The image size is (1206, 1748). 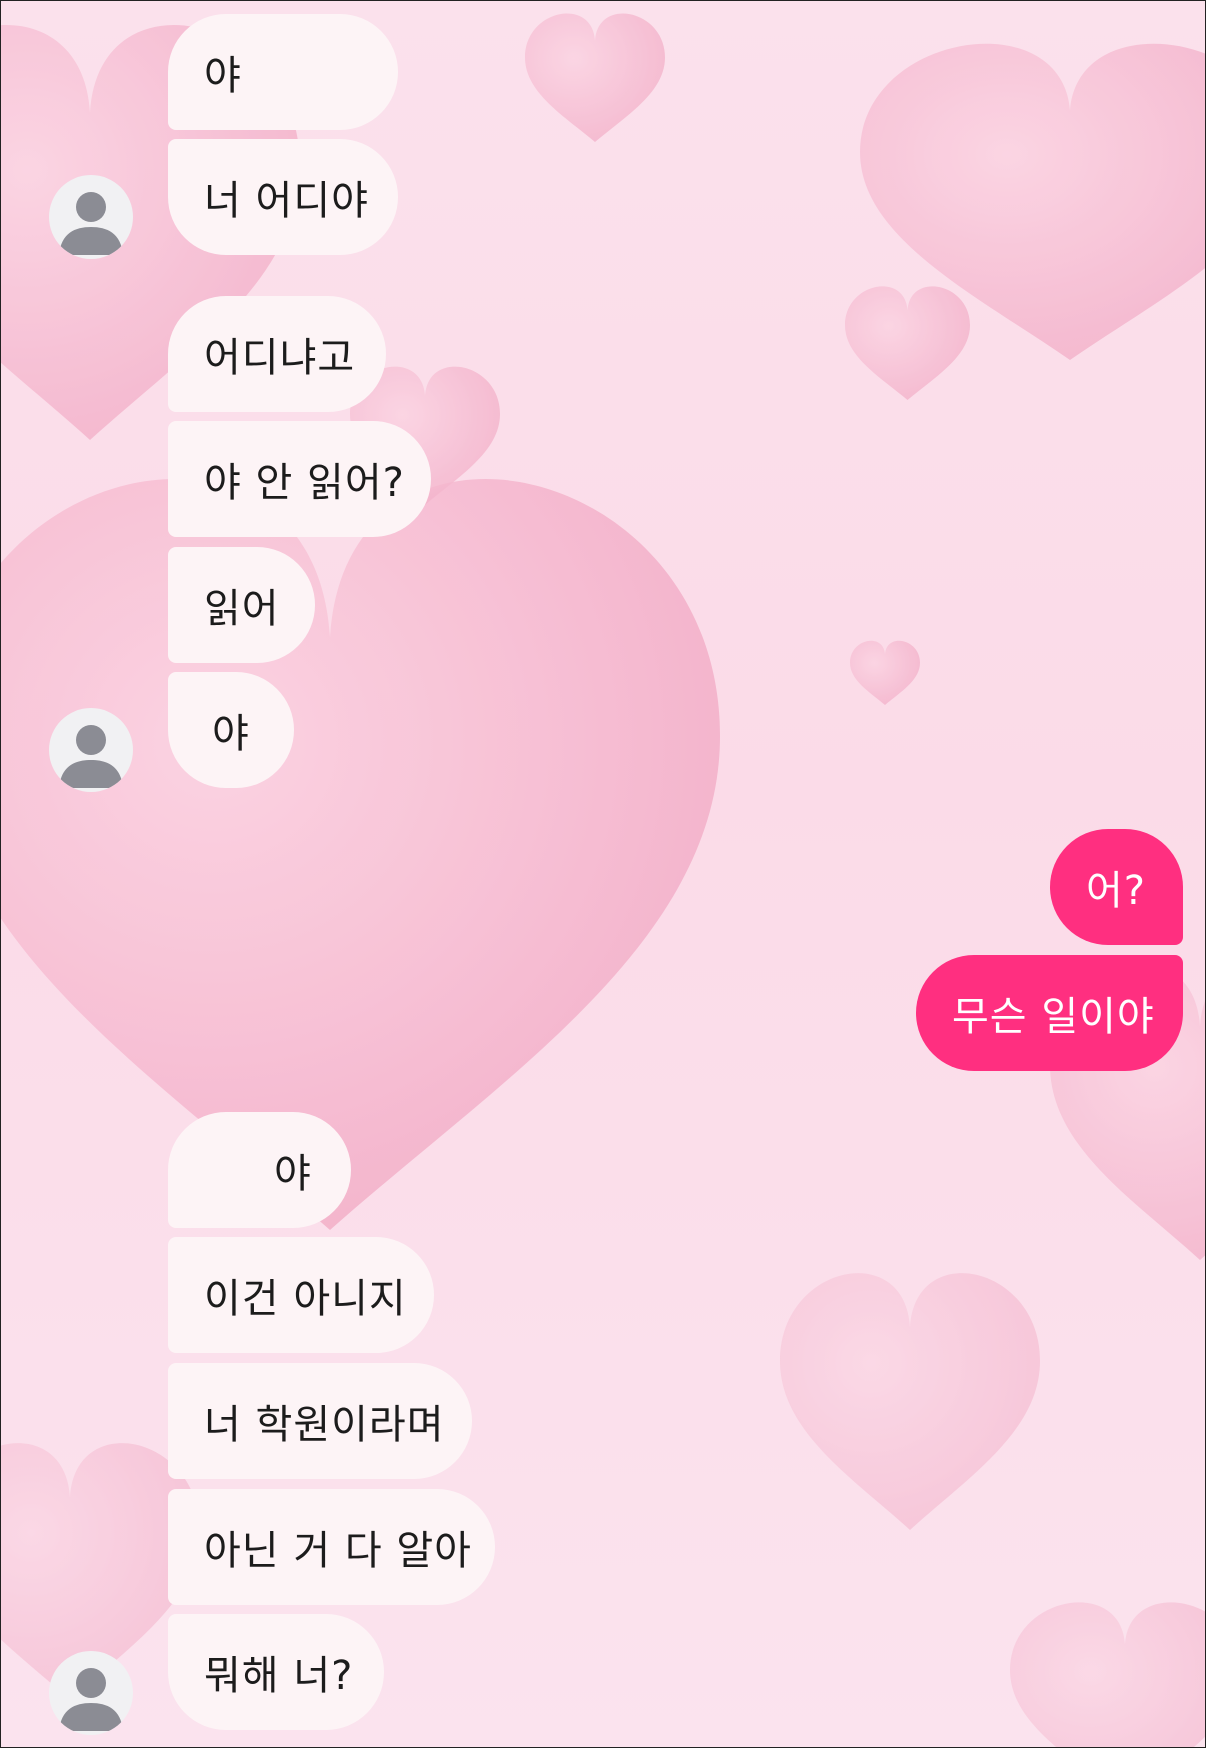 What do you see at coordinates (1053, 1017) in the screenshot?
I see `message-text: 무슨 일이야` at bounding box center [1053, 1017].